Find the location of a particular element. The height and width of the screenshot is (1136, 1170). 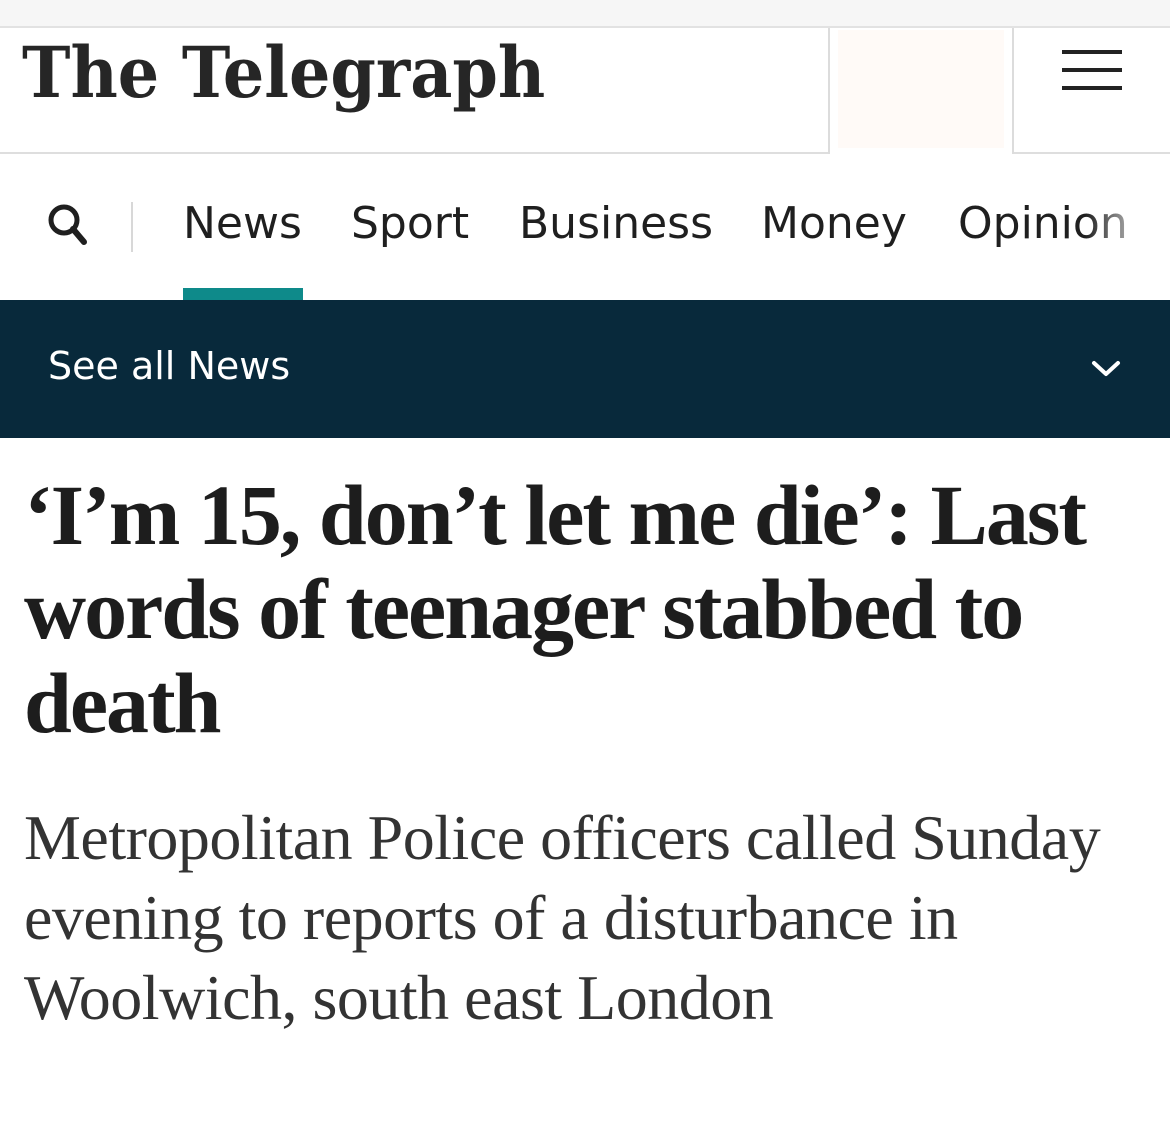

see-all-news-label: See all News is located at coordinates (169, 366).